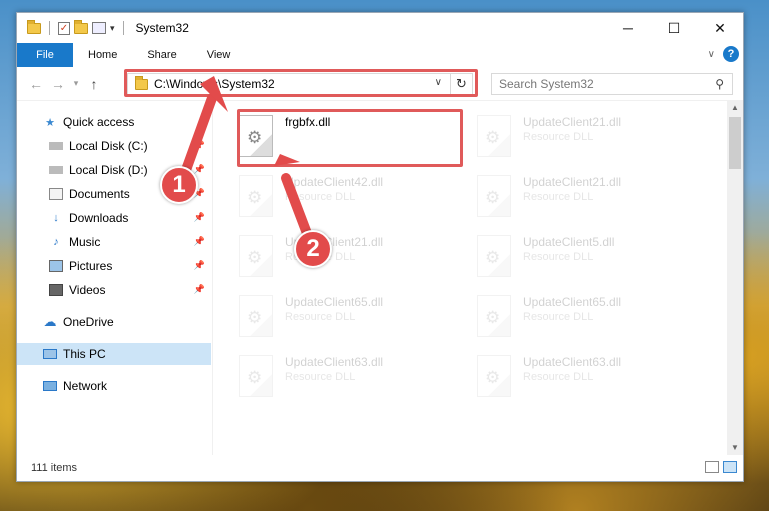 The image size is (769, 511). Describe the element at coordinates (64, 28) in the screenshot. I see `properties-check-icon: ✓` at that location.